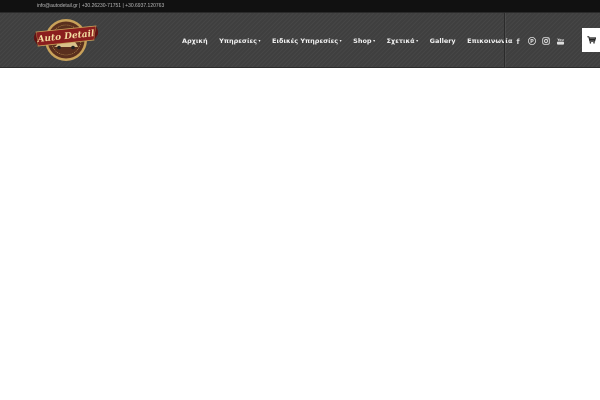 The height and width of the screenshot is (400, 600). I want to click on svg-text: You, so click(559, 40).